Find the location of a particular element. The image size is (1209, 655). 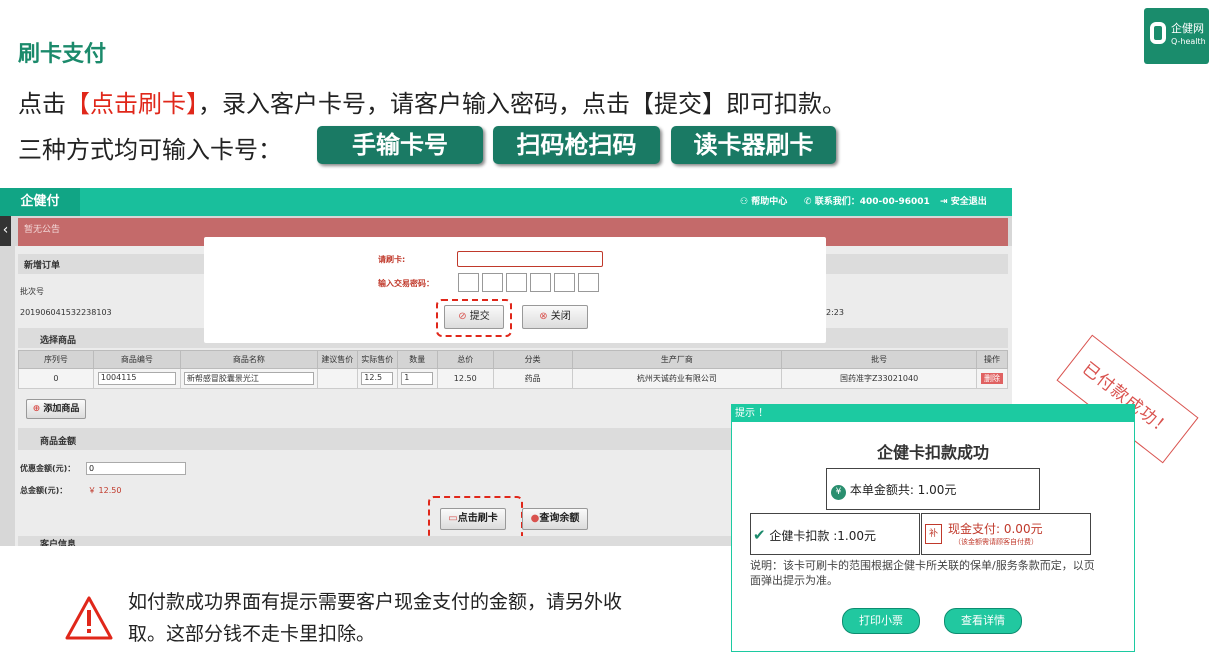

sidebar-toggle-chevron-icon: ‹ is located at coordinates (5, 231).